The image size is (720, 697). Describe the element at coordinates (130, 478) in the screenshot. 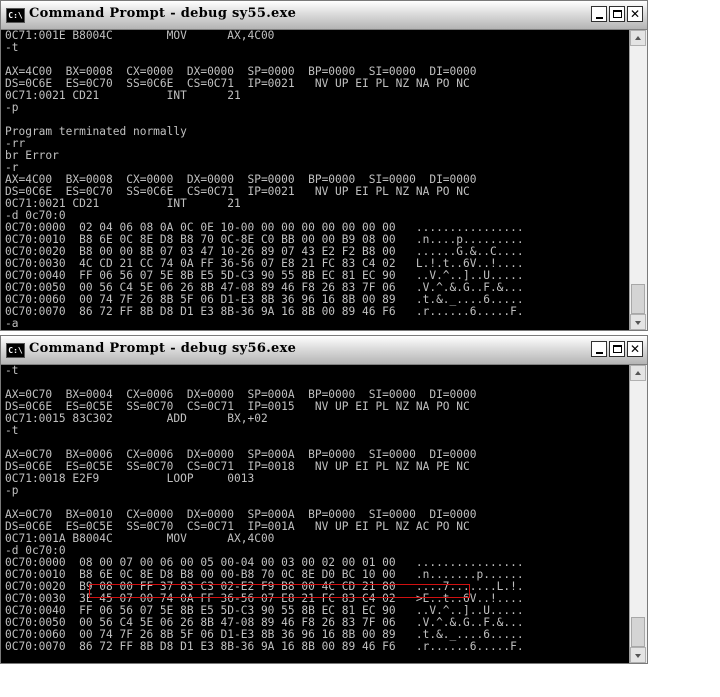

I see `console-line: 0C71:0018 E2F9 LOOP 0013` at that location.